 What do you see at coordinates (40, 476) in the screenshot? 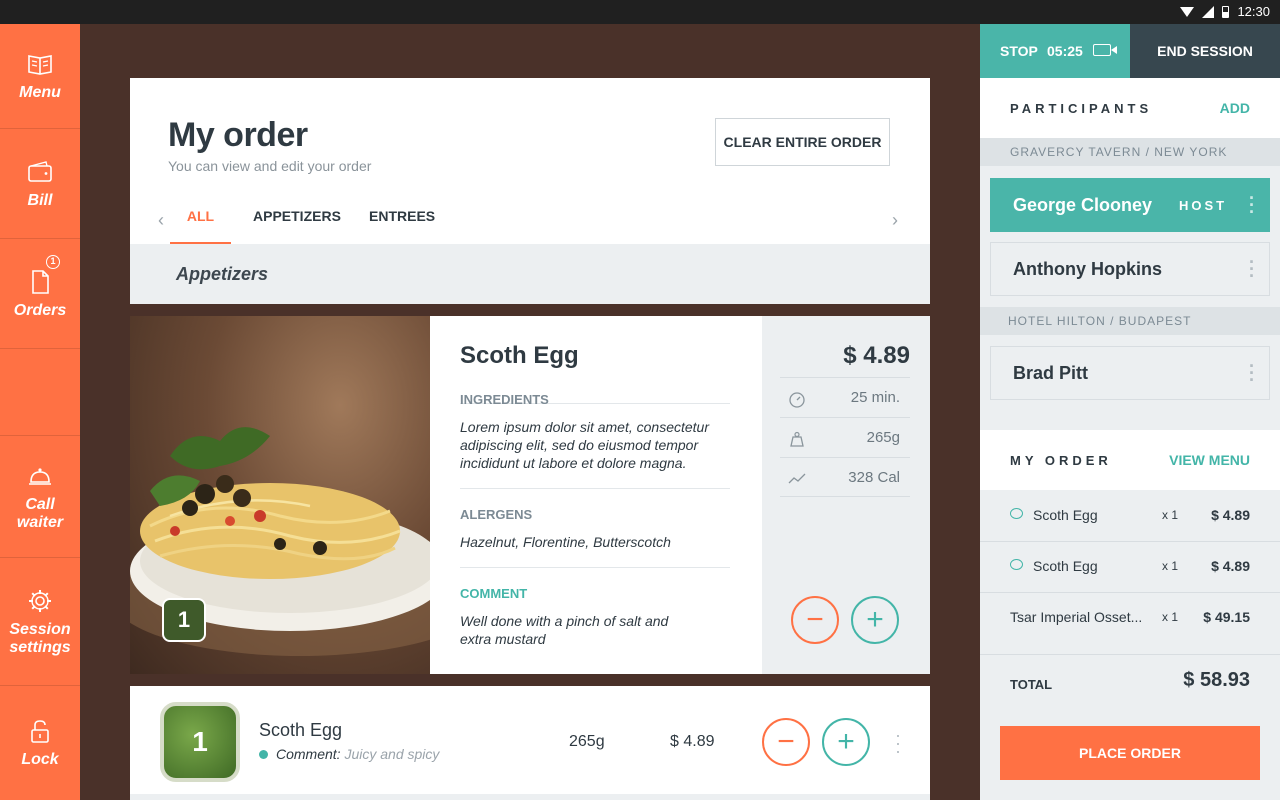
I see `bell-icon` at bounding box center [40, 476].